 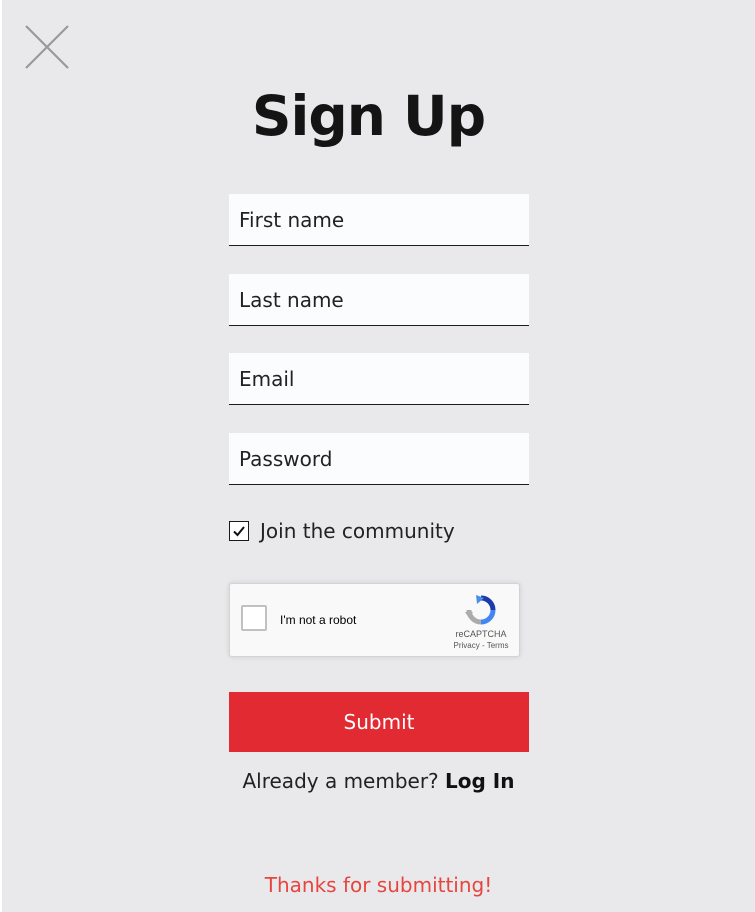 What do you see at coordinates (47, 47) in the screenshot?
I see `close-icon` at bounding box center [47, 47].